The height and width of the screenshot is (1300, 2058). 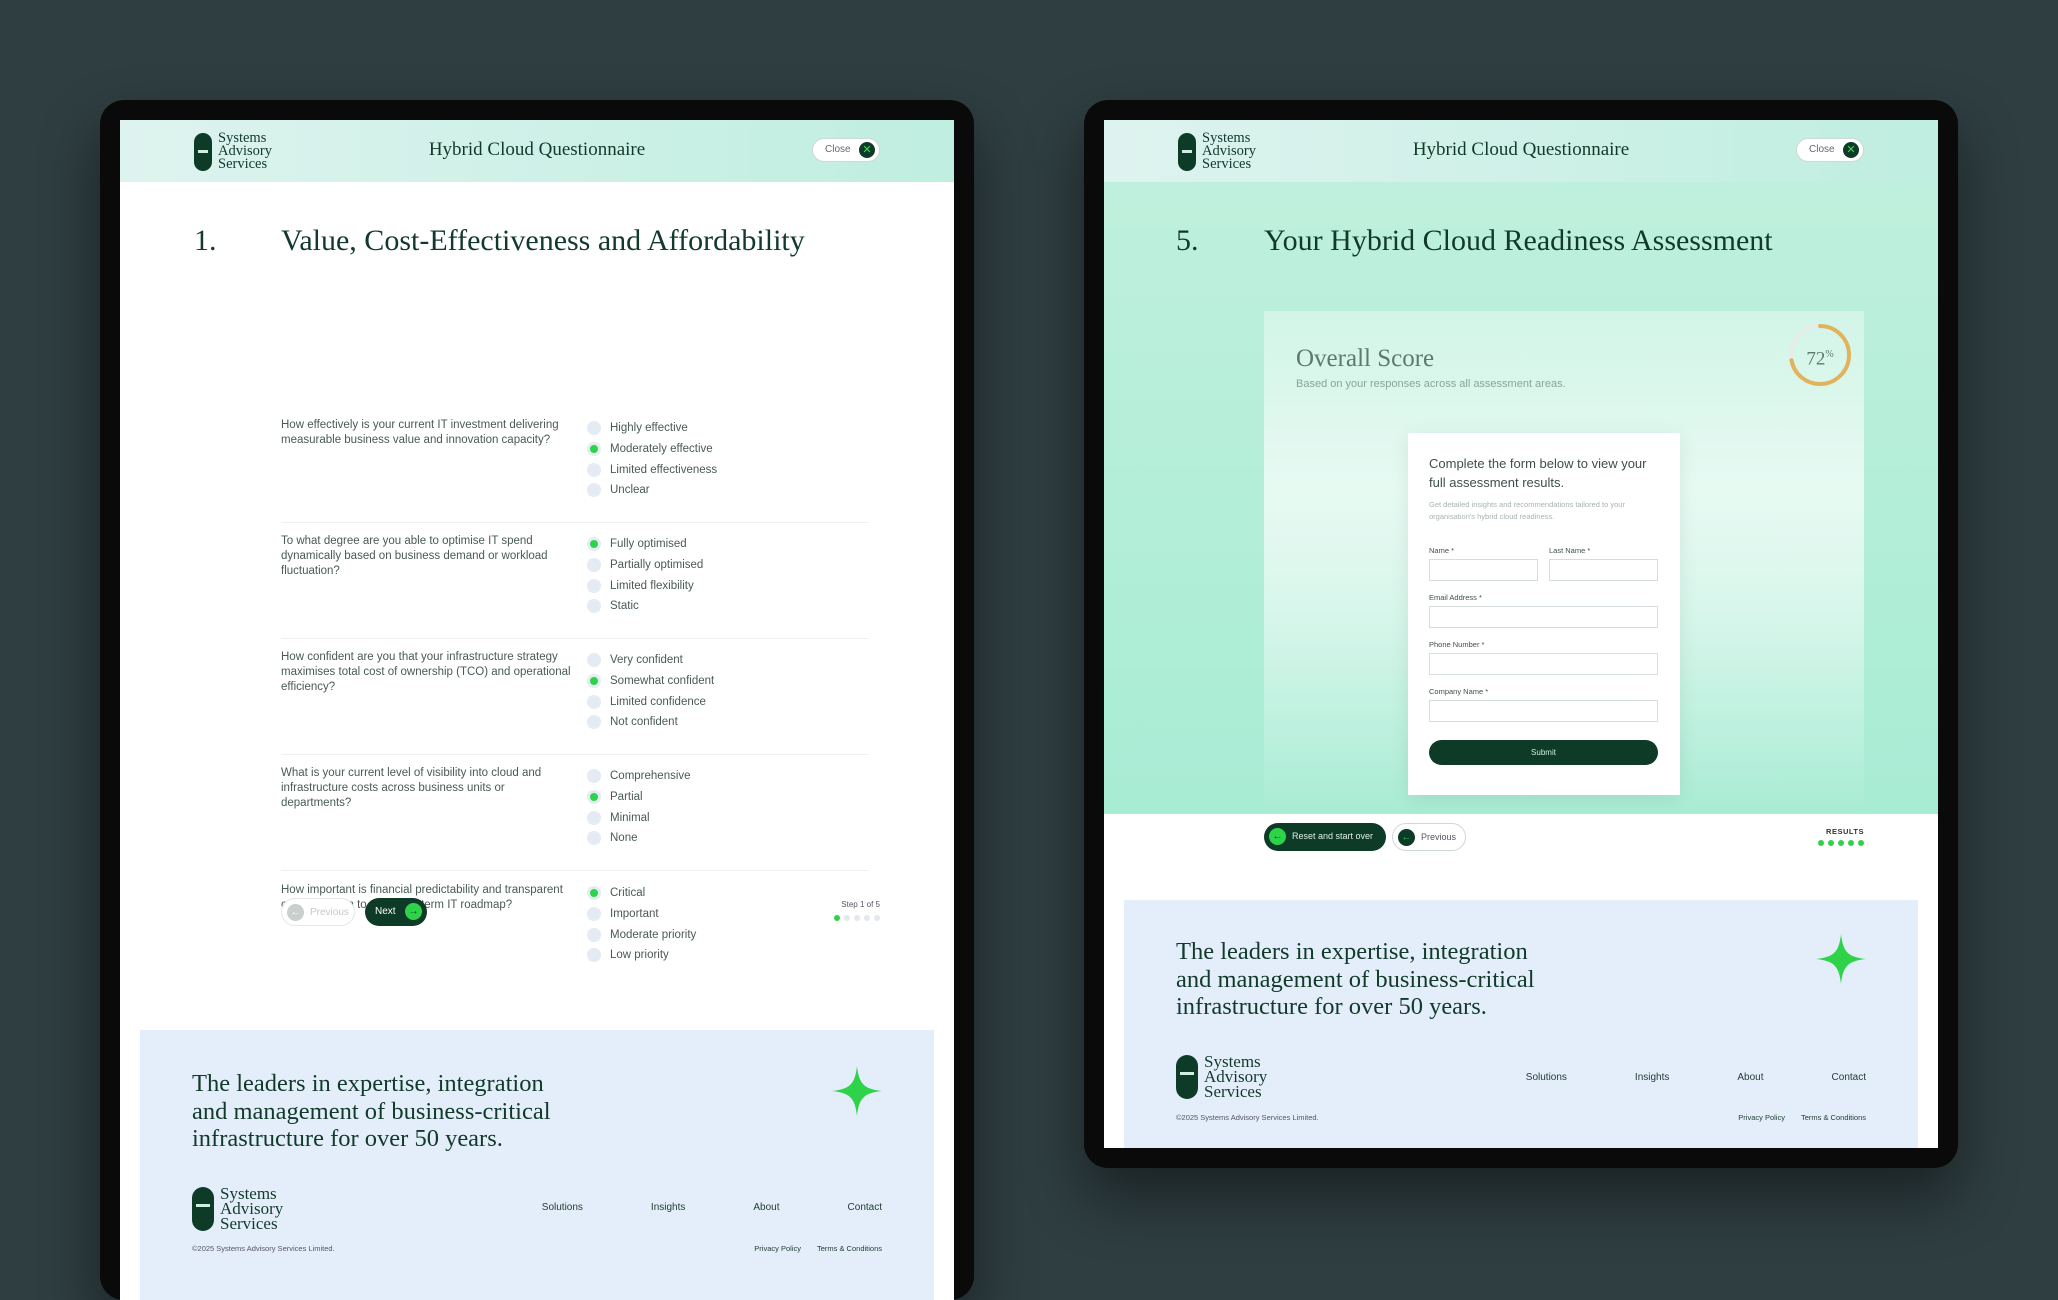 I want to click on phone-input, so click(x=1543, y=664).